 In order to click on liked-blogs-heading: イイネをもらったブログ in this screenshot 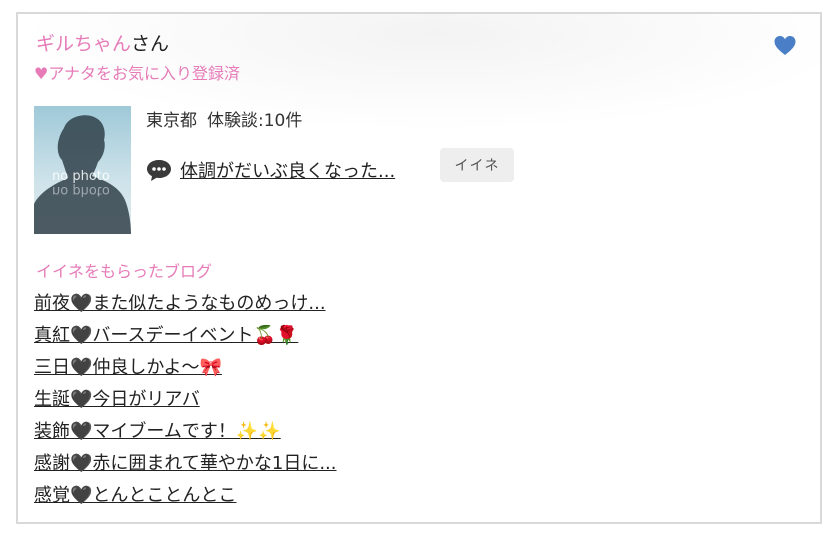, I will do `click(124, 271)`.